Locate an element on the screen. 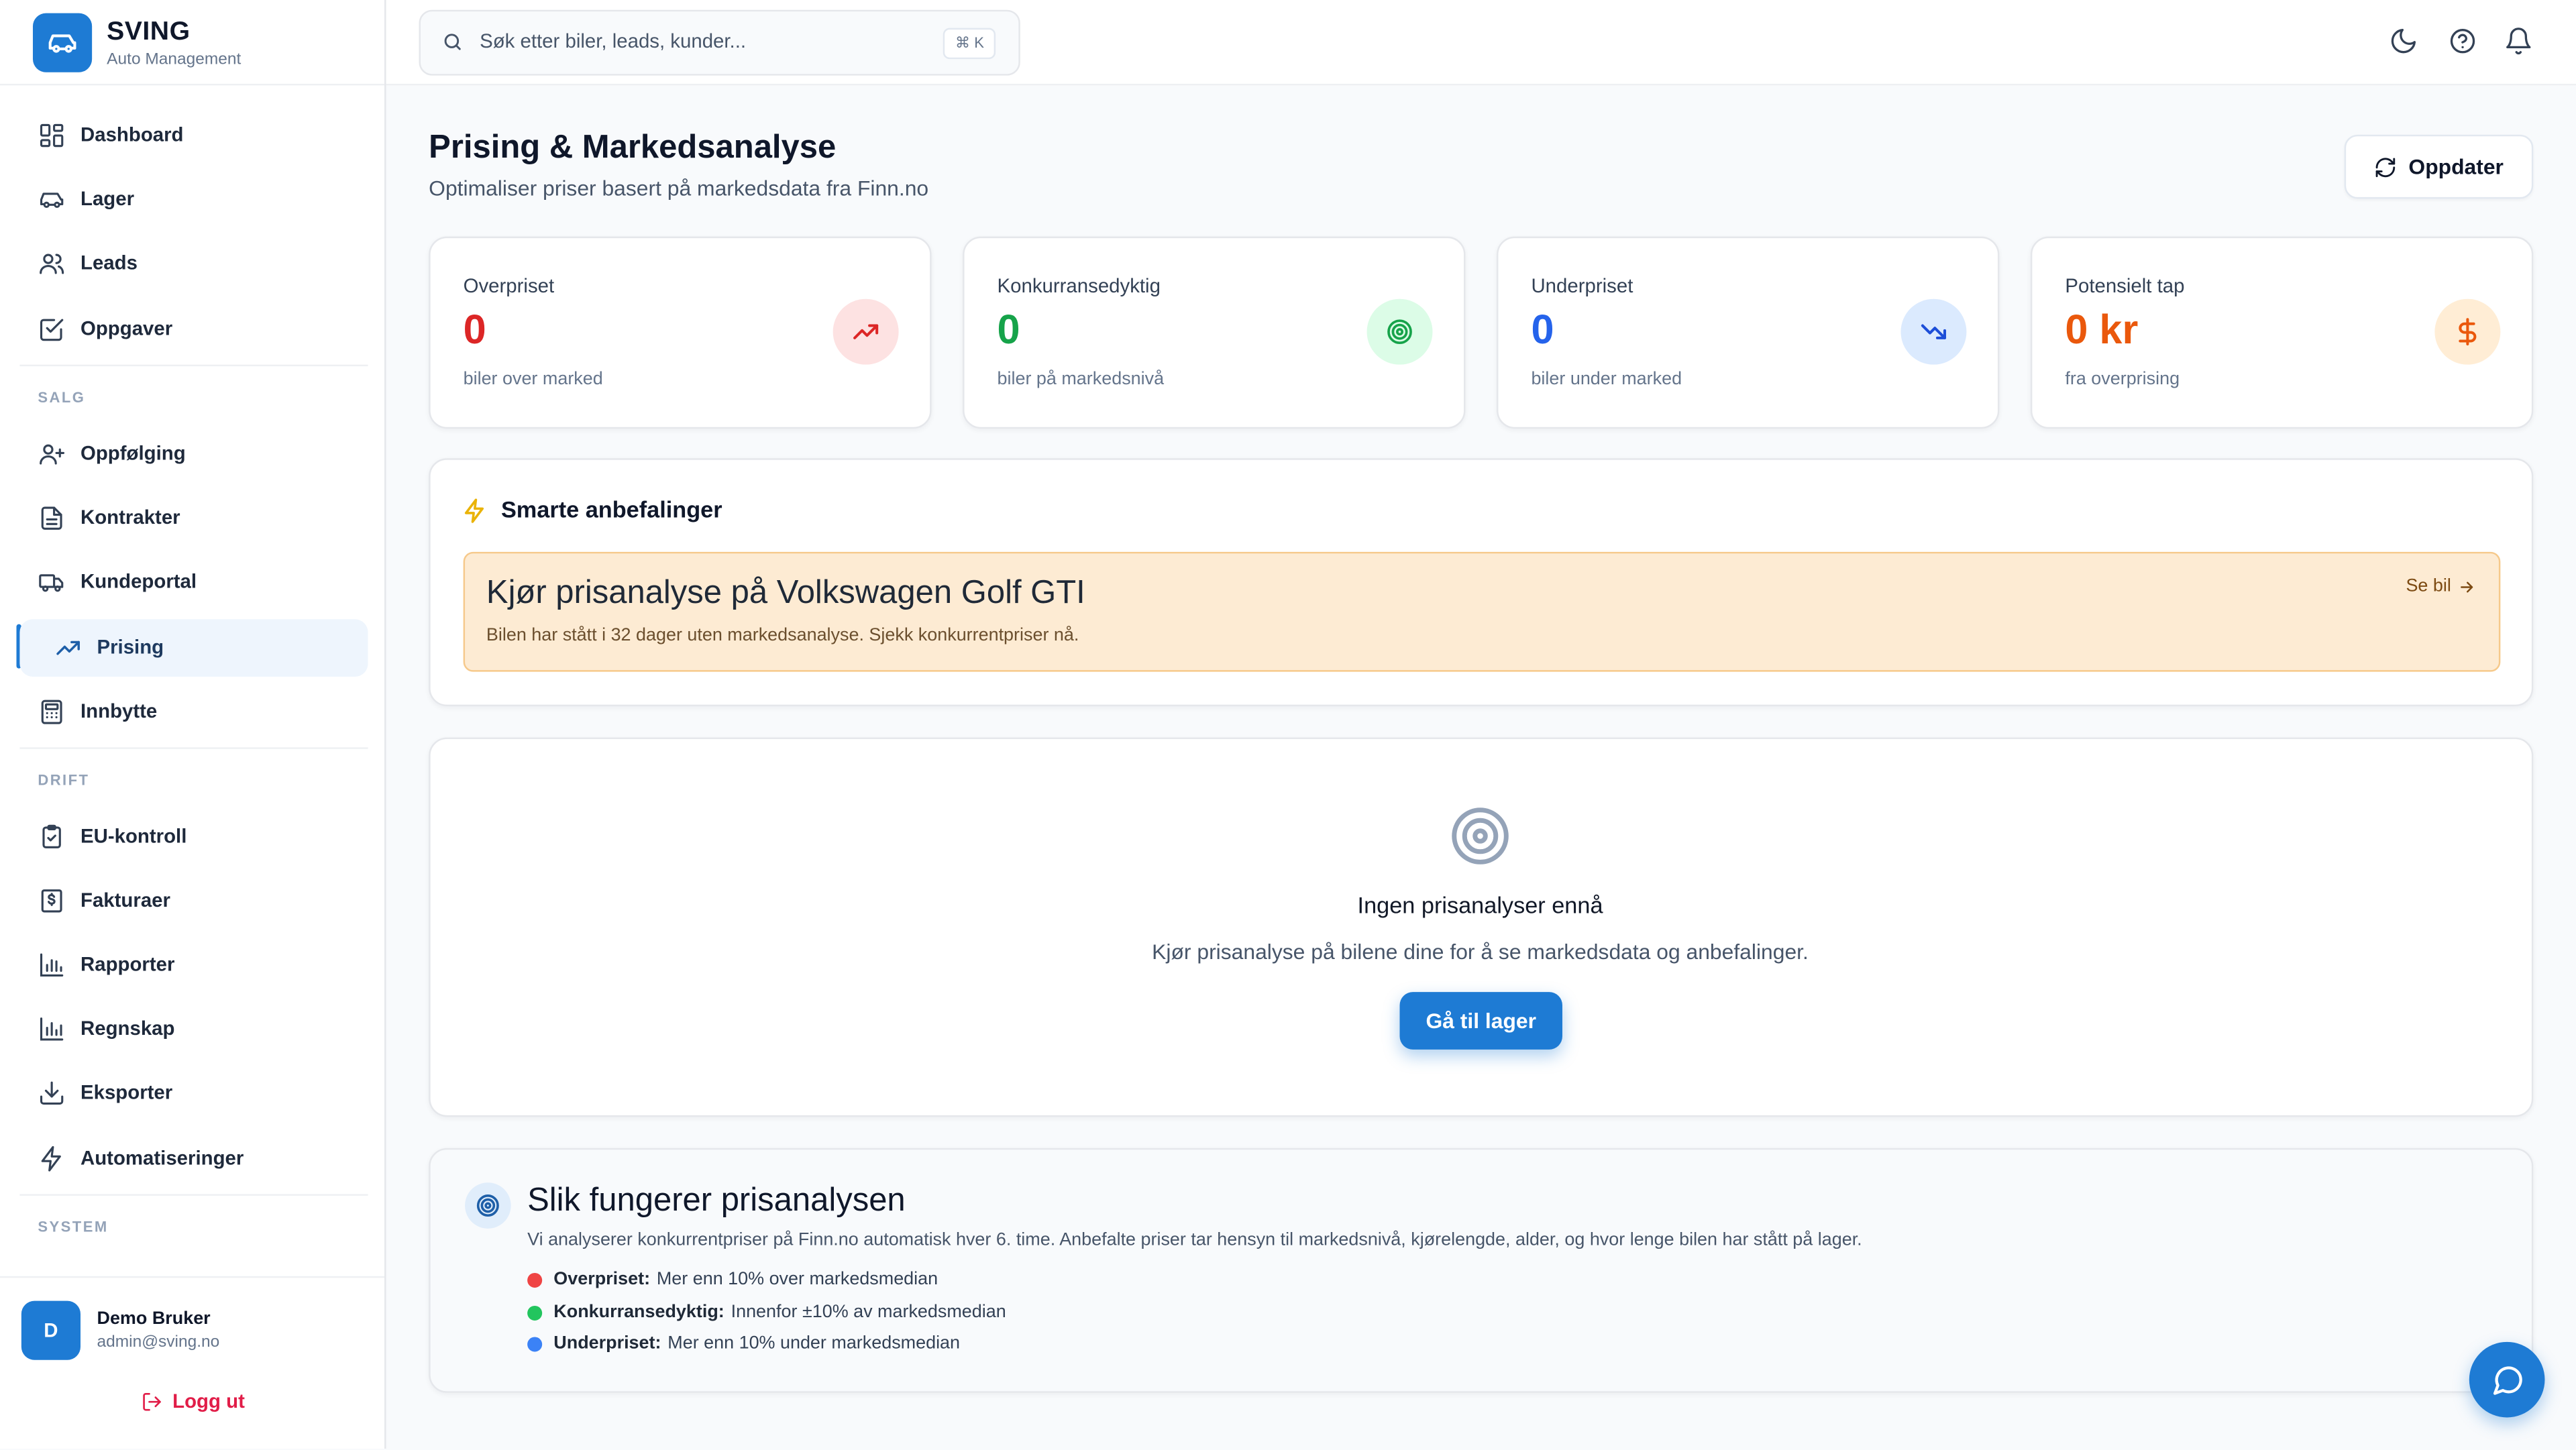  stat-value: 0 is located at coordinates (1008, 329).